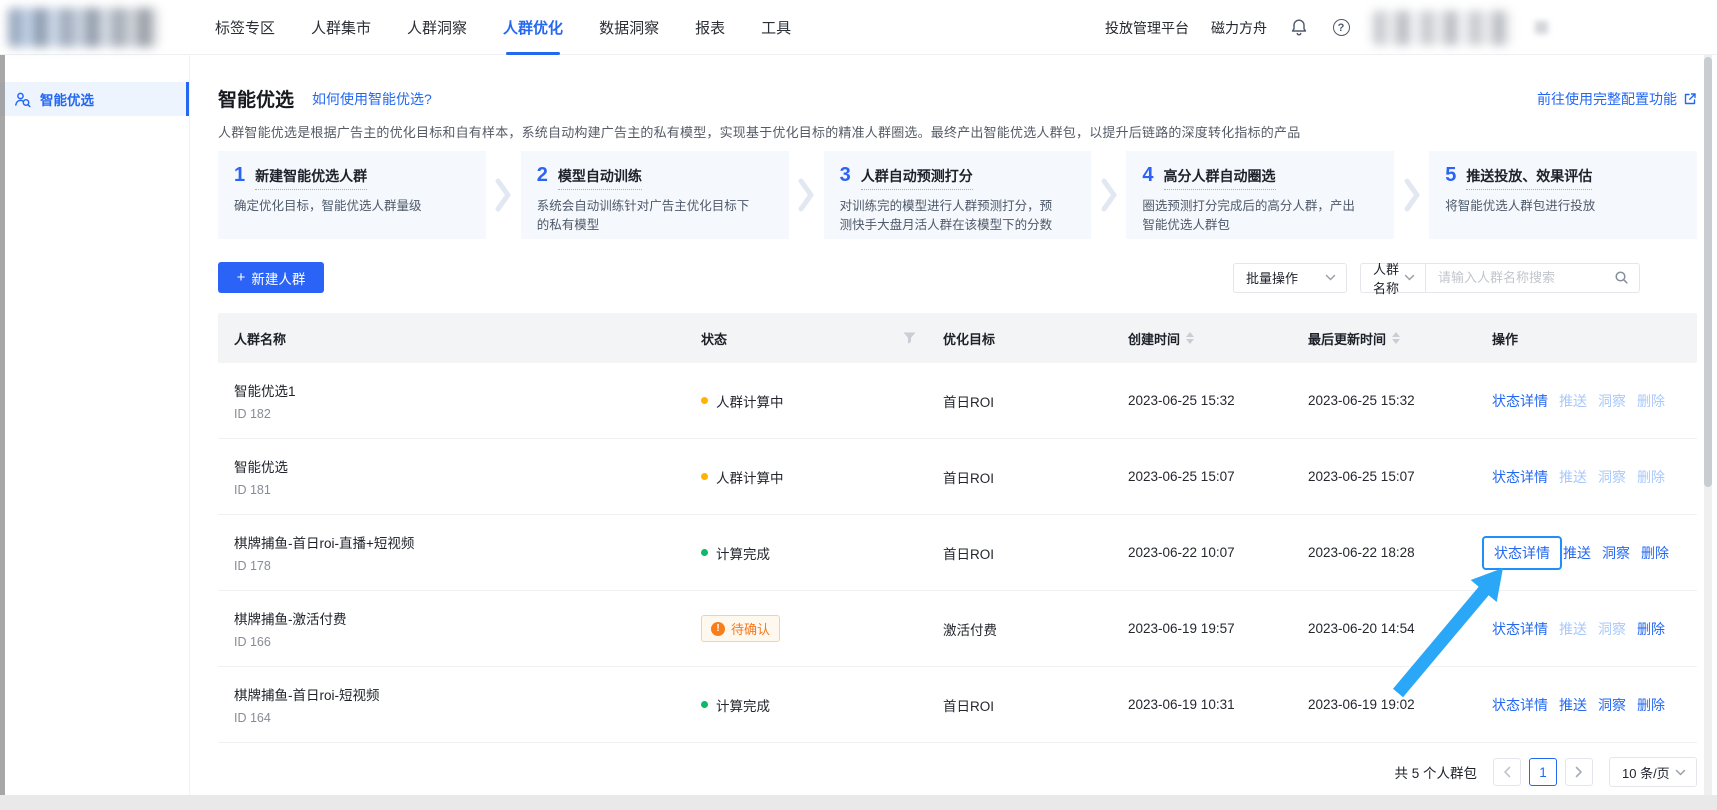 Image resolution: width=1717 pixels, height=810 pixels. Describe the element at coordinates (1520, 206) in the screenshot. I see `step-description: 将智能优选人群包进行投放` at that location.